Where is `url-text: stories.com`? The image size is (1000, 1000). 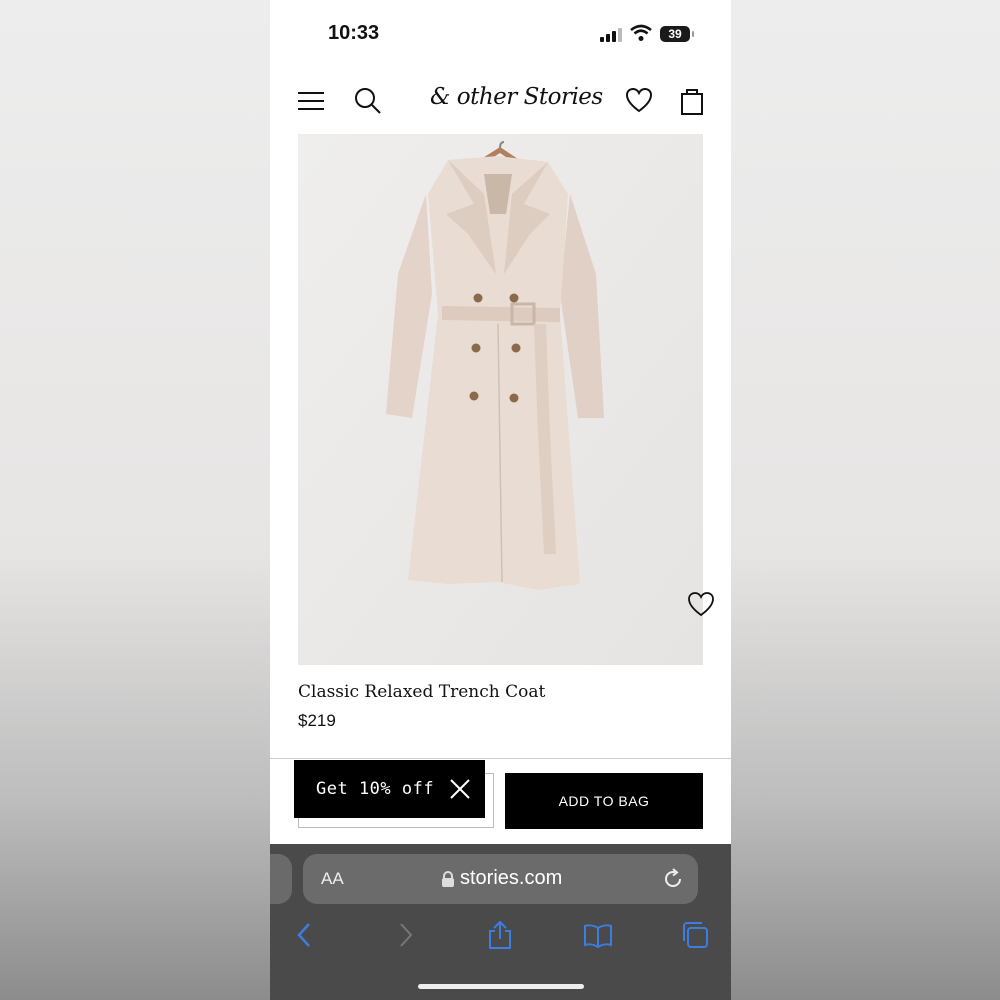
url-text: stories.com is located at coordinates (511, 878).